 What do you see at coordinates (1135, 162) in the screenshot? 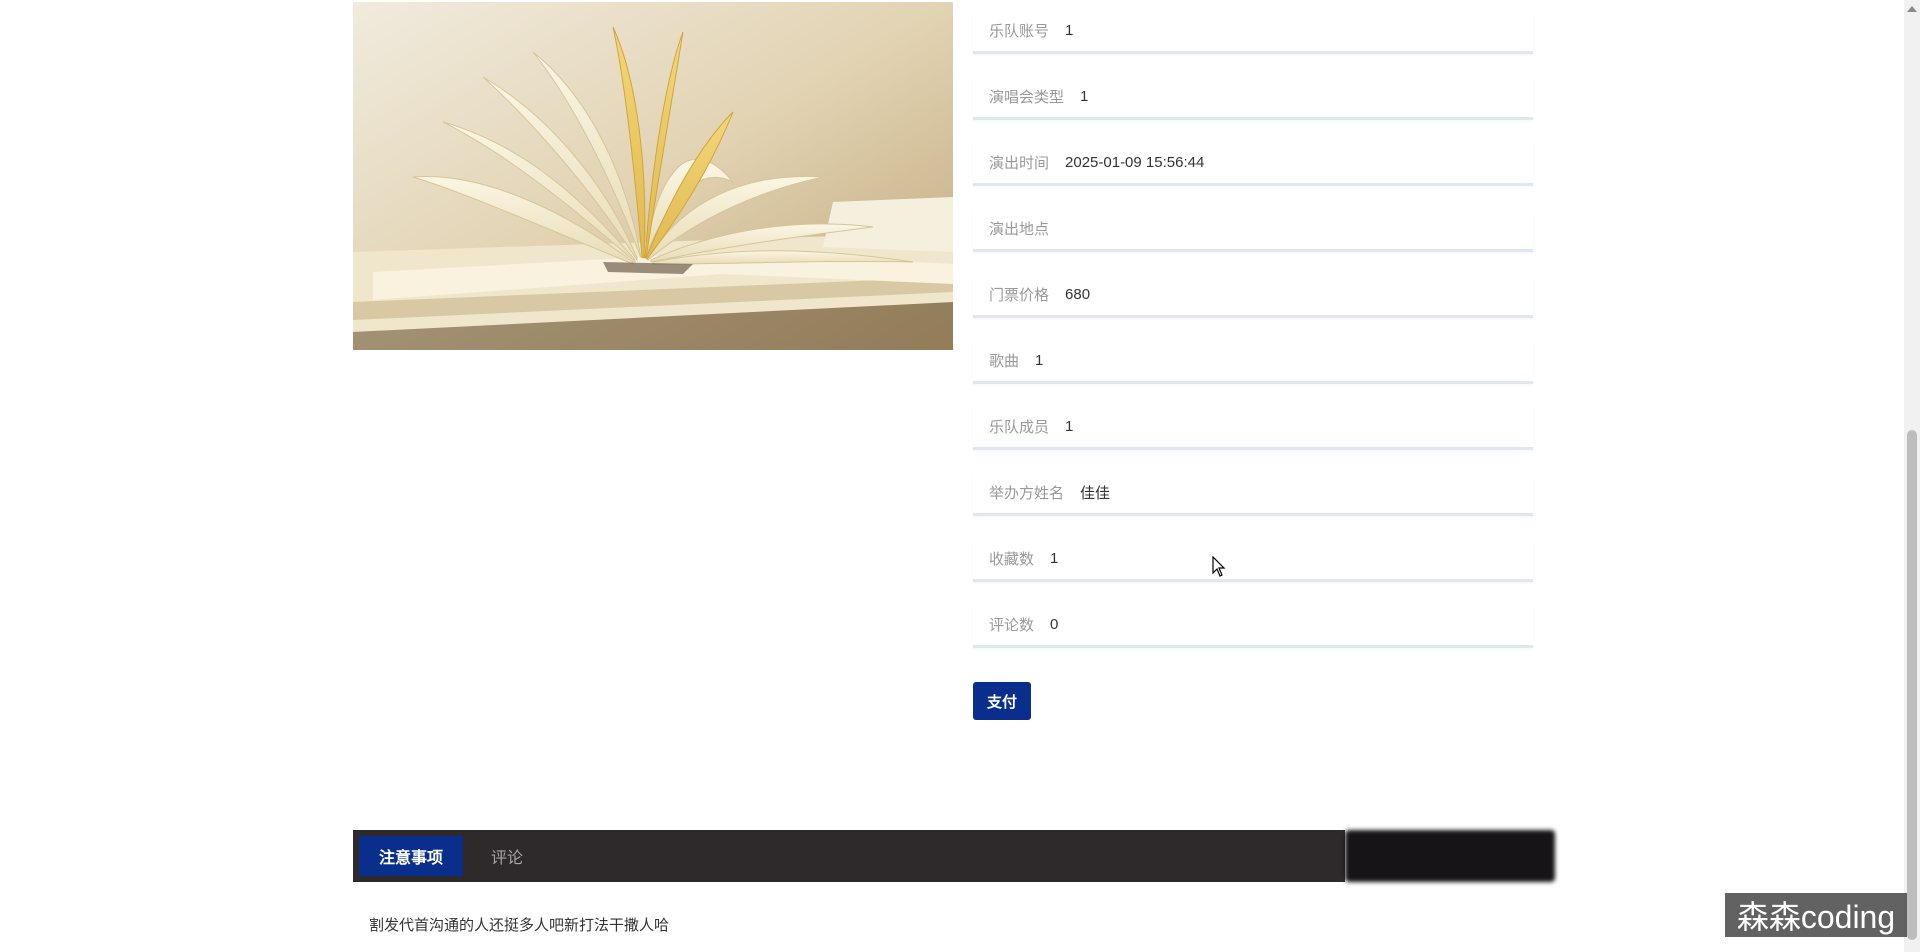
I see `field-value: 2025-01-09 15:56:44` at bounding box center [1135, 162].